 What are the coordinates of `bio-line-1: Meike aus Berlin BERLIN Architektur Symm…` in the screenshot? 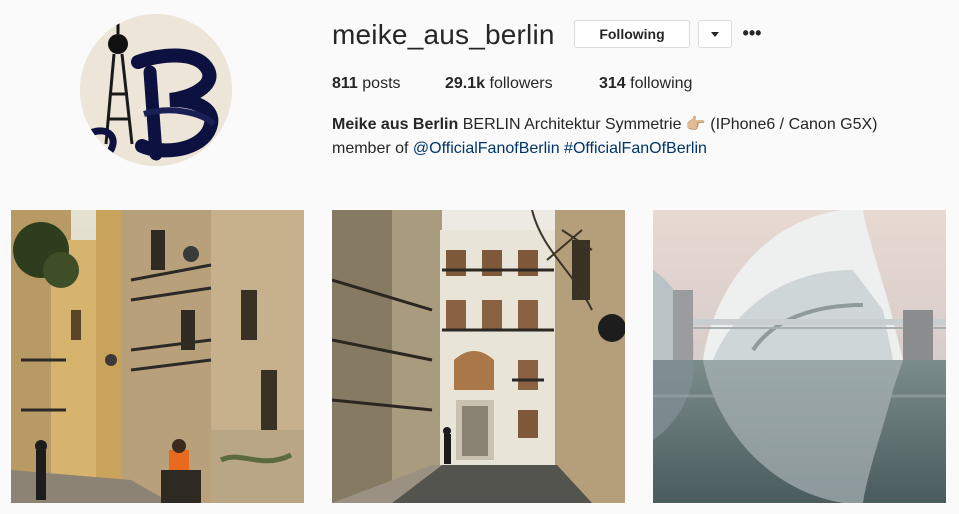 It's located at (632, 125).